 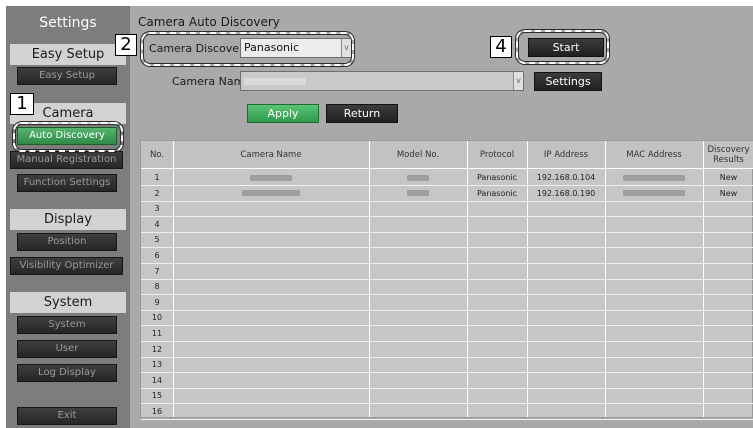 What do you see at coordinates (67, 349) in the screenshot?
I see `user-button: User` at bounding box center [67, 349].